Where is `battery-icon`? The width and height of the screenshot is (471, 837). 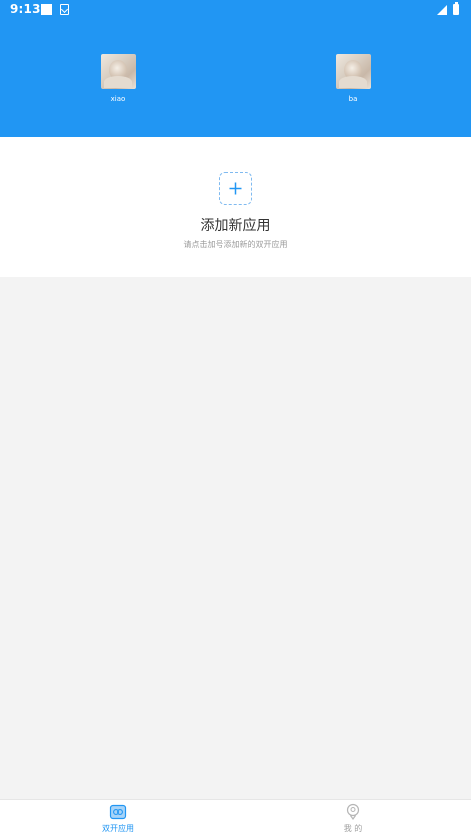
battery-icon is located at coordinates (456, 8).